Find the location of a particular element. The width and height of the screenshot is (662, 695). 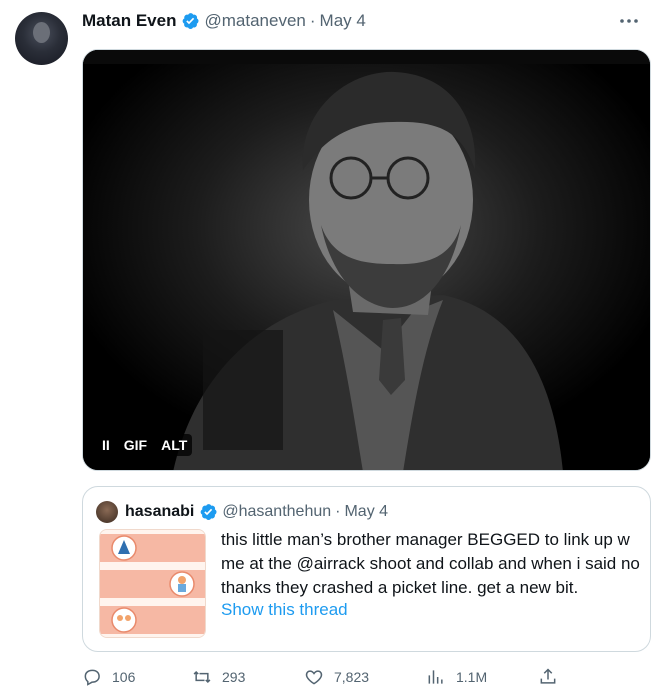

quoted-tweet-header: hasanabi @hasanthehun · May 4 is located at coordinates (256, 512).